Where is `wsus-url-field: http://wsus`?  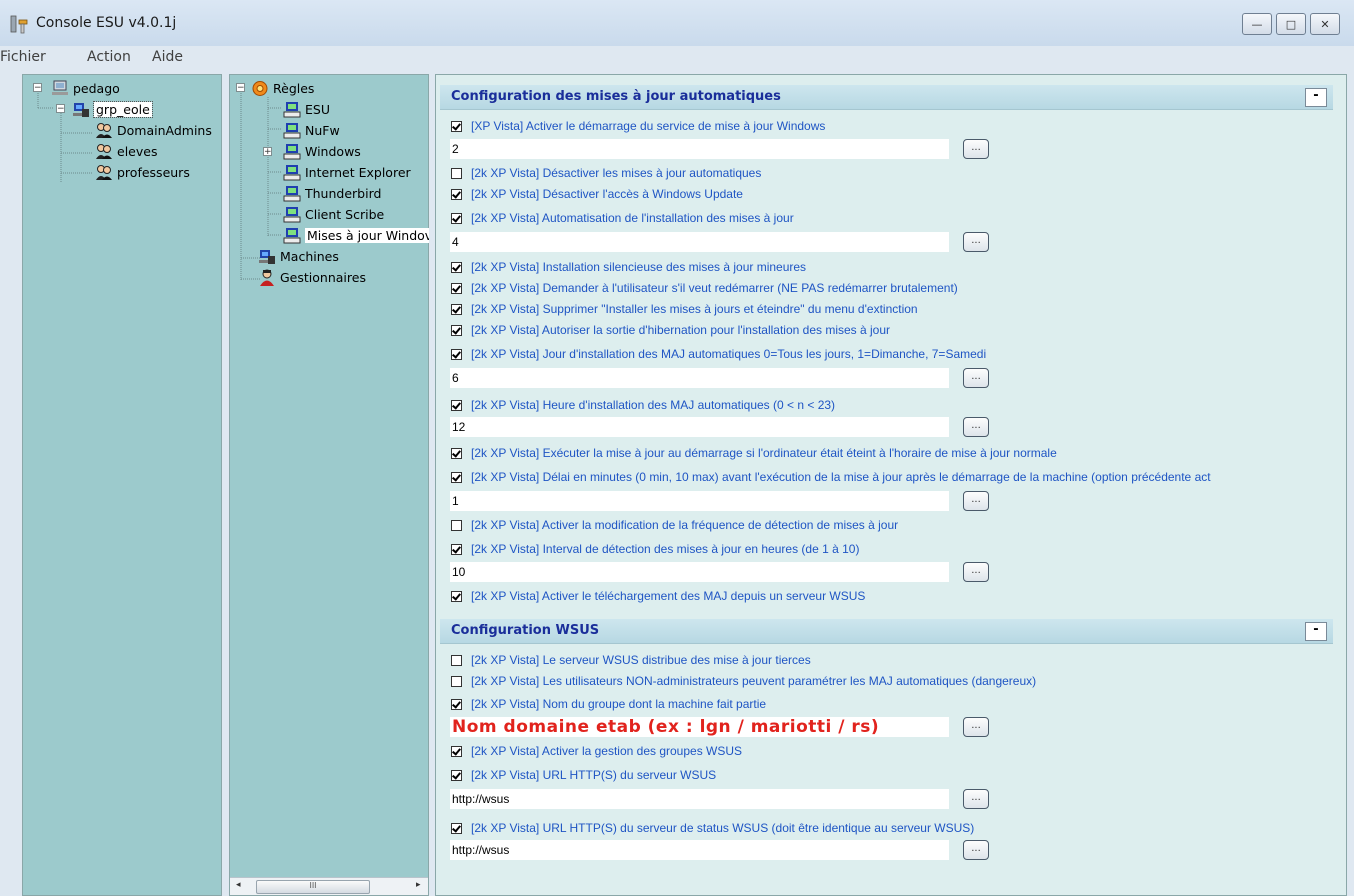 wsus-url-field: http://wsus is located at coordinates (699, 799).